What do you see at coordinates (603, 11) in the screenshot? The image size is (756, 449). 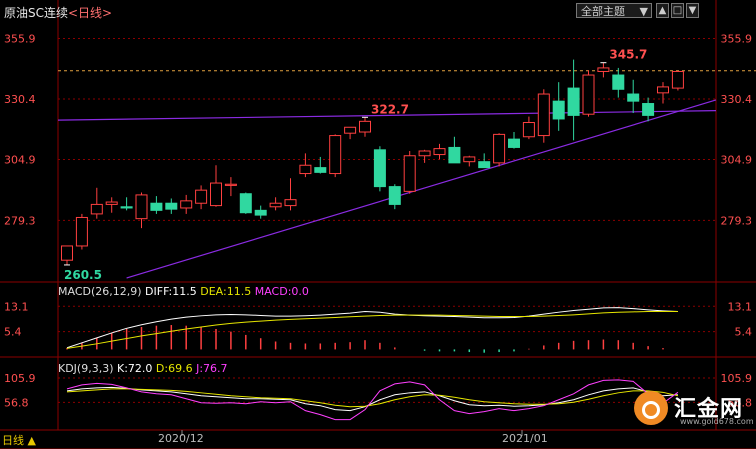 I see `theme-label: 全部主题` at bounding box center [603, 11].